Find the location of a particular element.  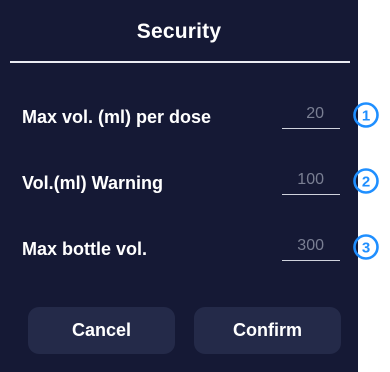

badge-number: 3 is located at coordinates (366, 248).